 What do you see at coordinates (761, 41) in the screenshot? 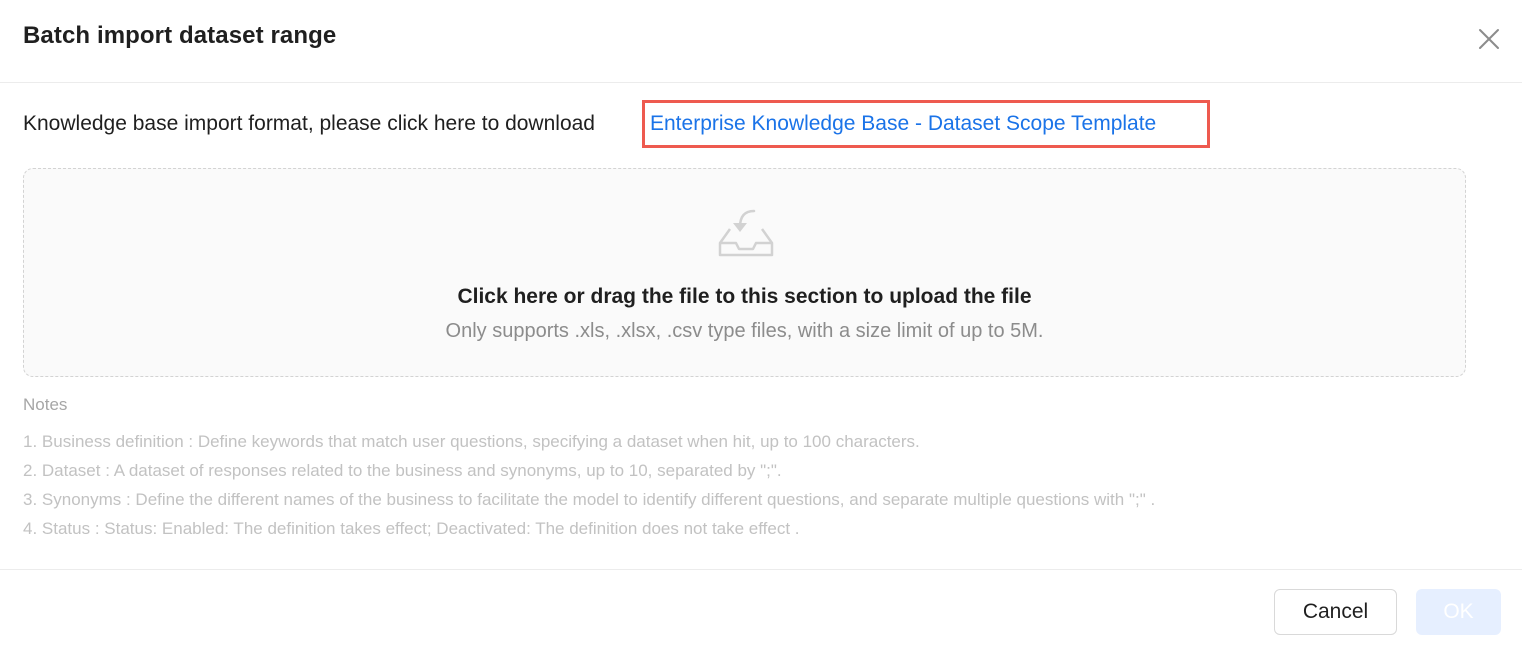
I see `dialog-header: Batch import dataset range` at bounding box center [761, 41].